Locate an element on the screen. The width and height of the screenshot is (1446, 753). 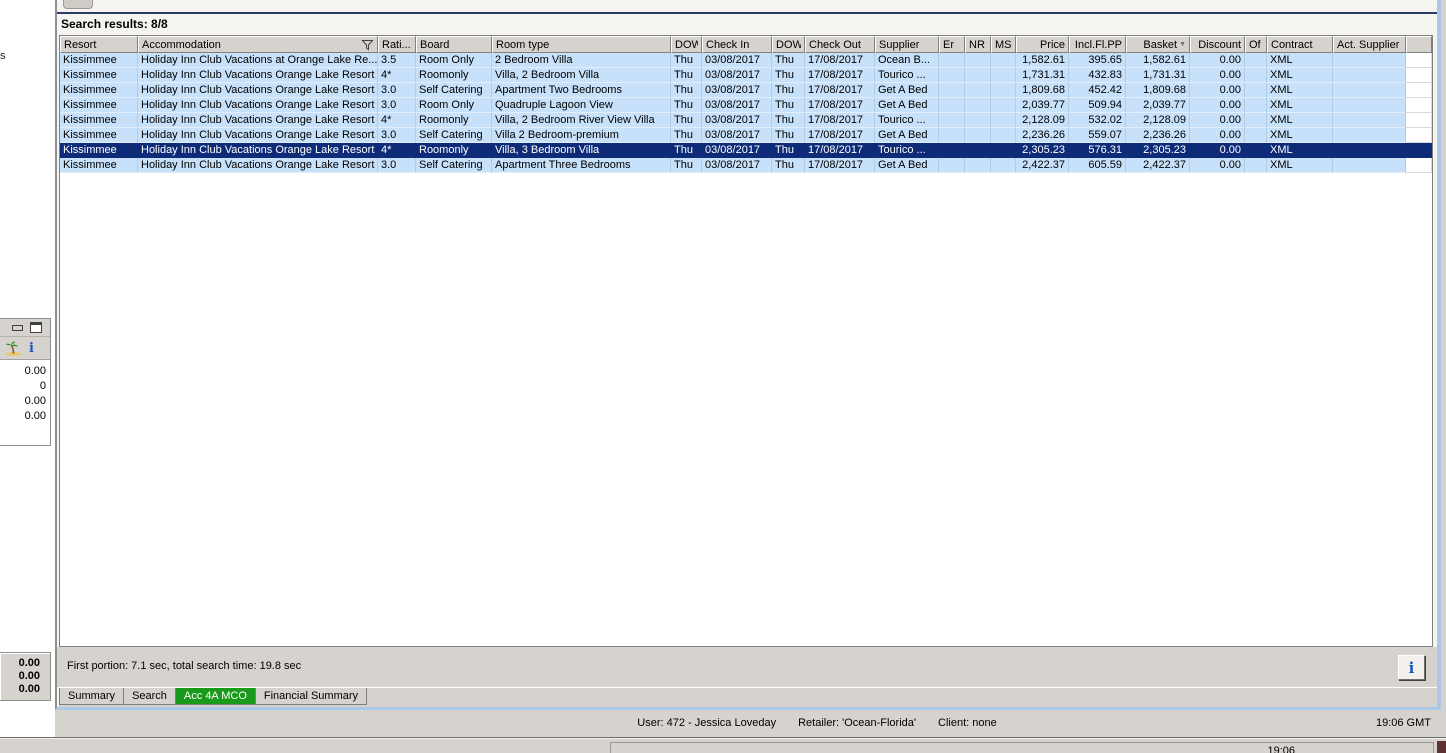
window-divider is located at coordinates (747, 13).